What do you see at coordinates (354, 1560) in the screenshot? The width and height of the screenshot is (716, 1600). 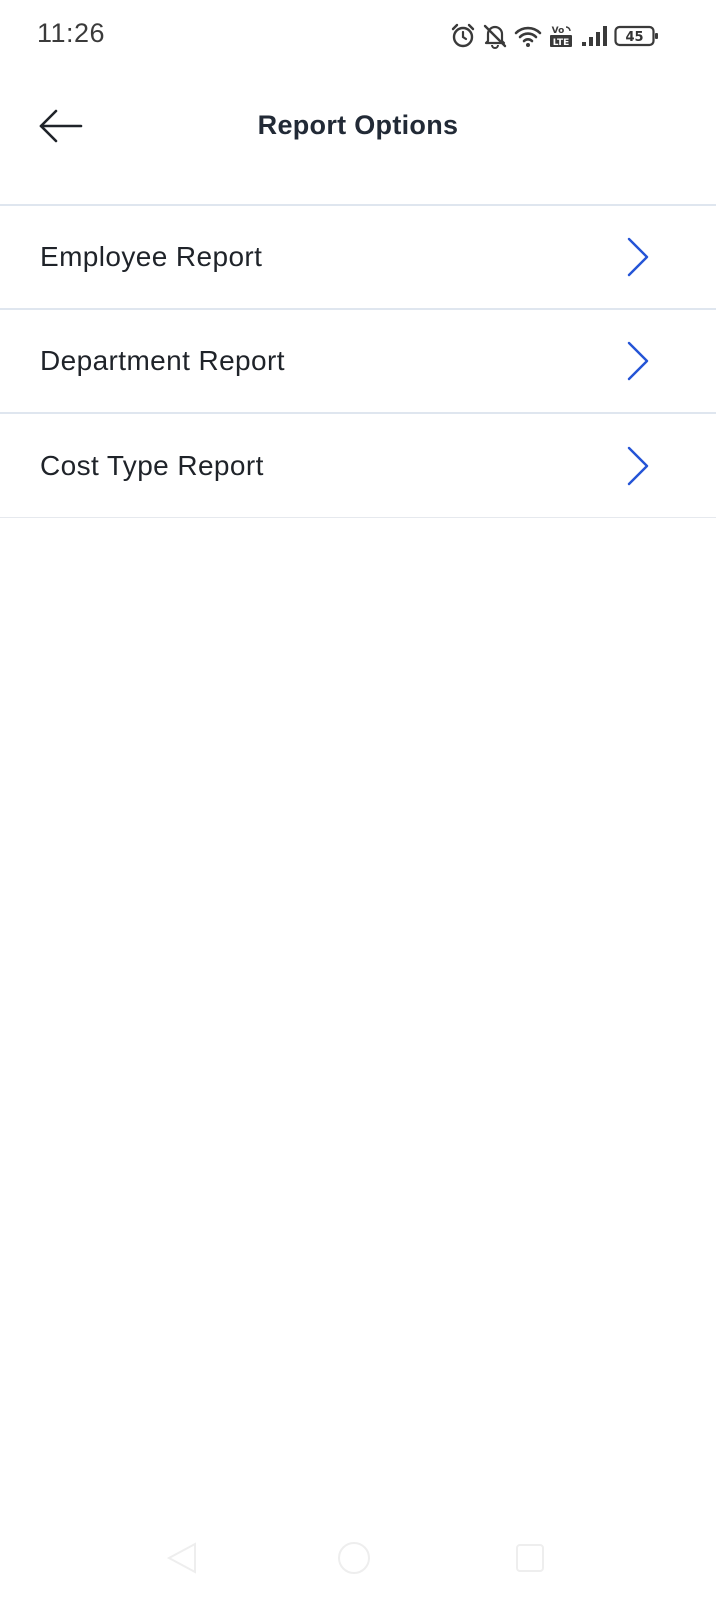 I see `home-circle-icon` at bounding box center [354, 1560].